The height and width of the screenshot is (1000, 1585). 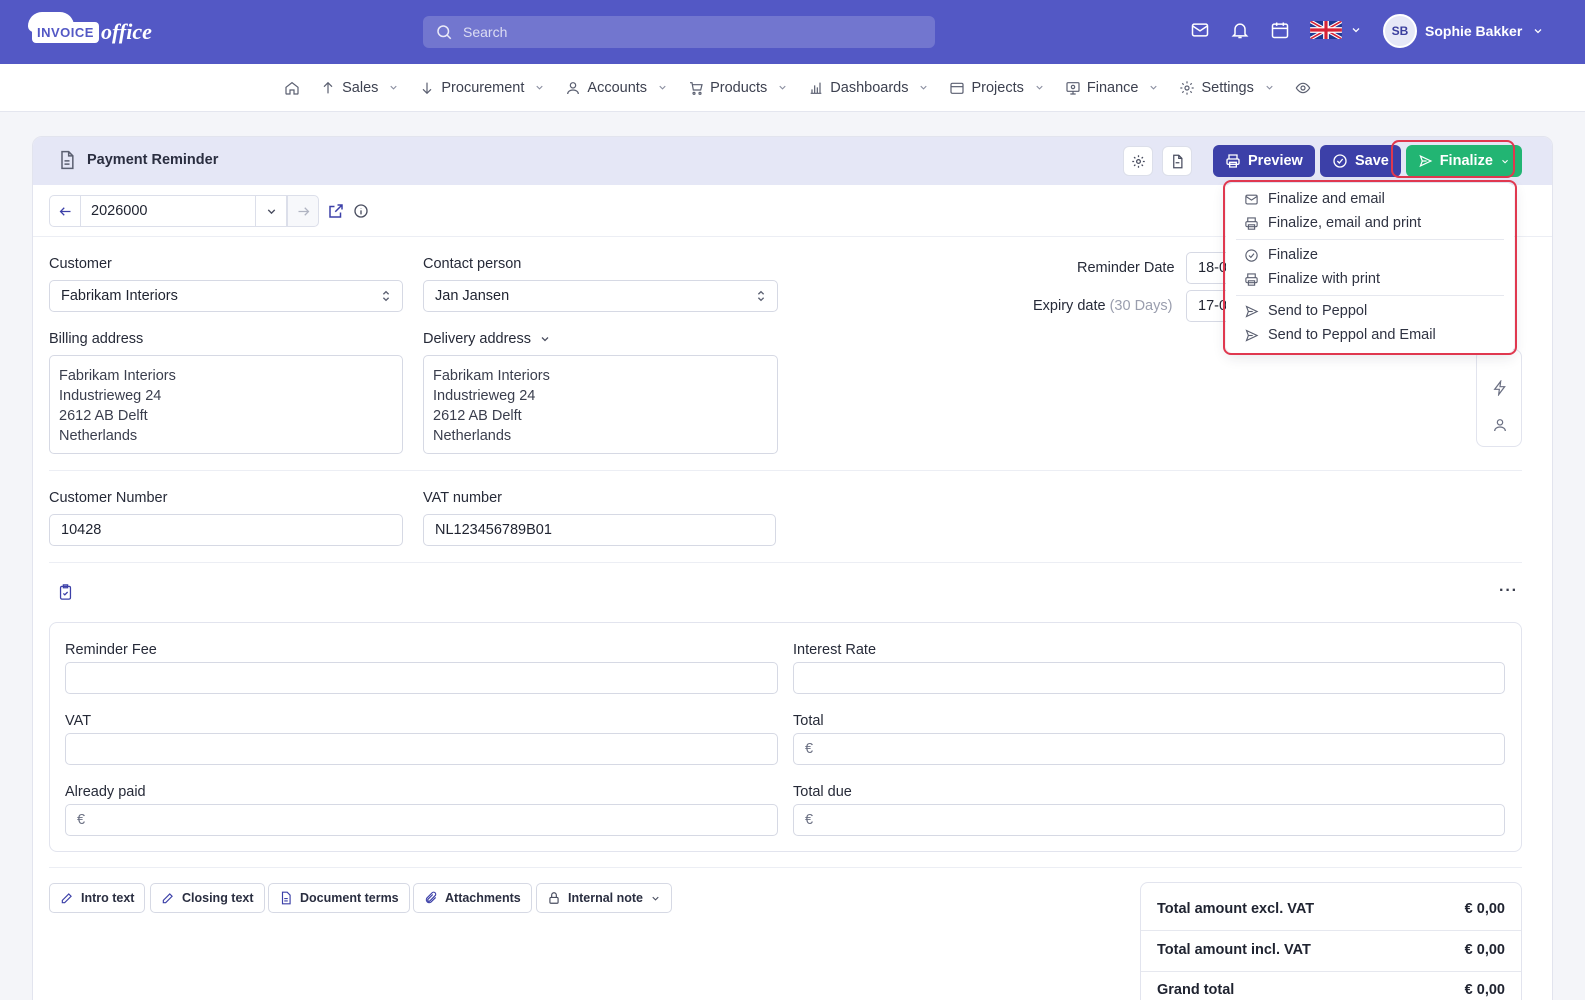 I want to click on preview-button: Preview, so click(x=1264, y=161).